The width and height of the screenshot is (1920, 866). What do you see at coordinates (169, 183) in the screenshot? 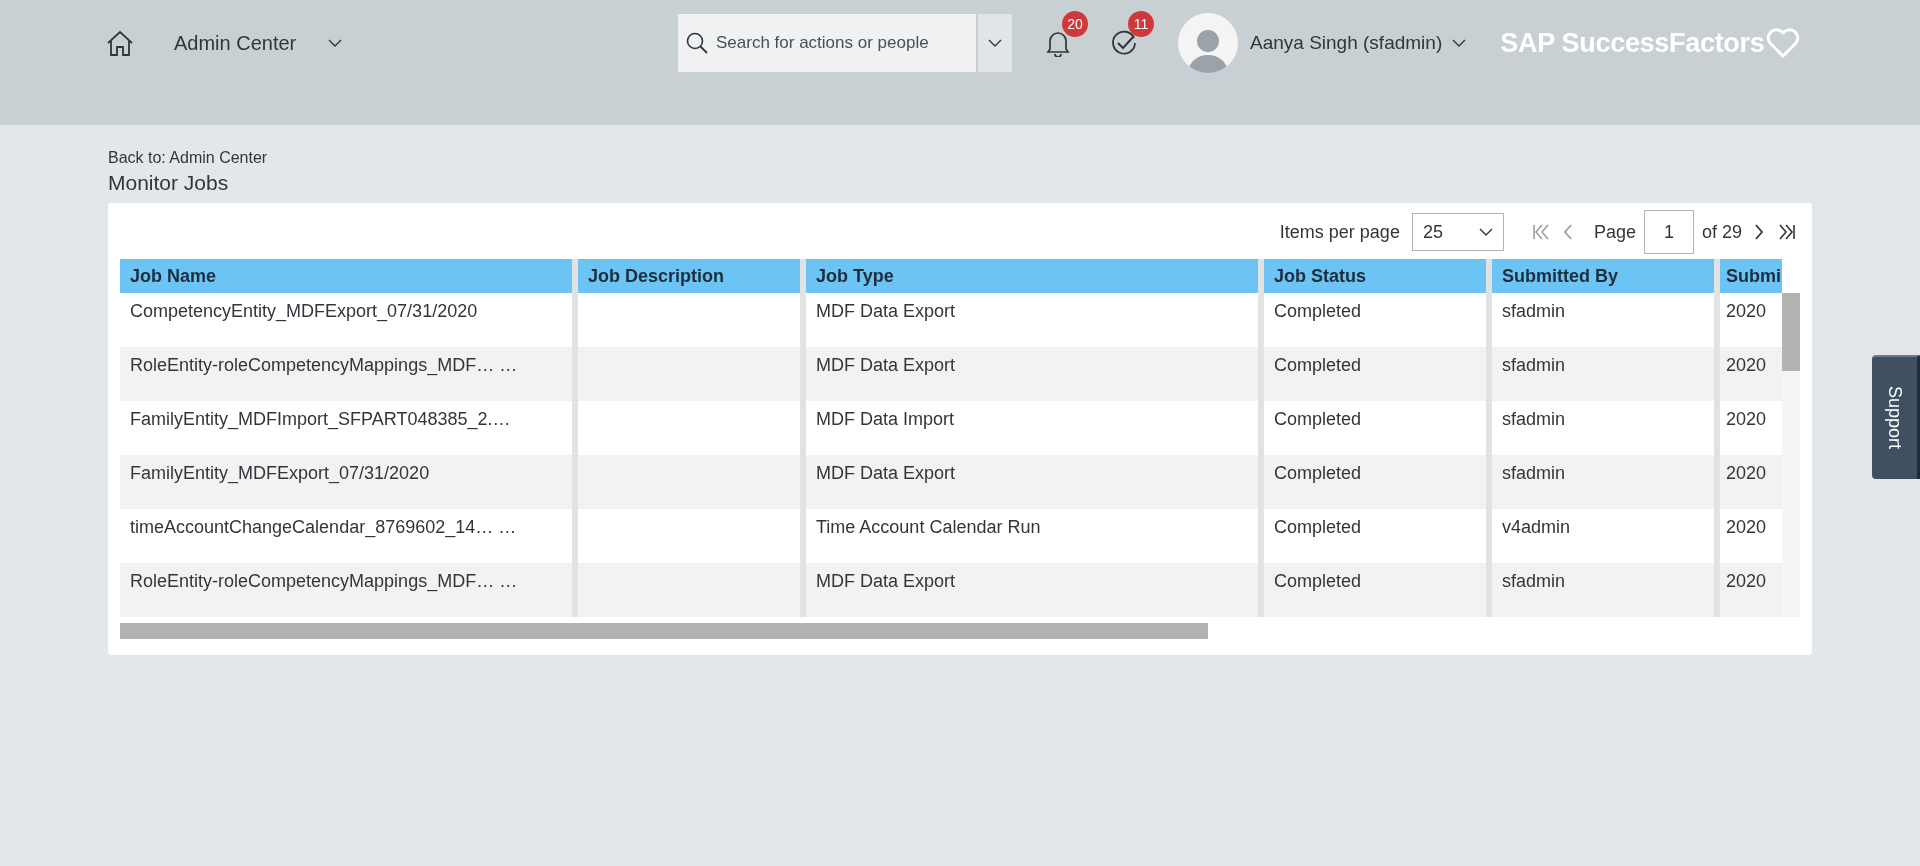
I see `page-title: Monitor Jobs` at bounding box center [169, 183].